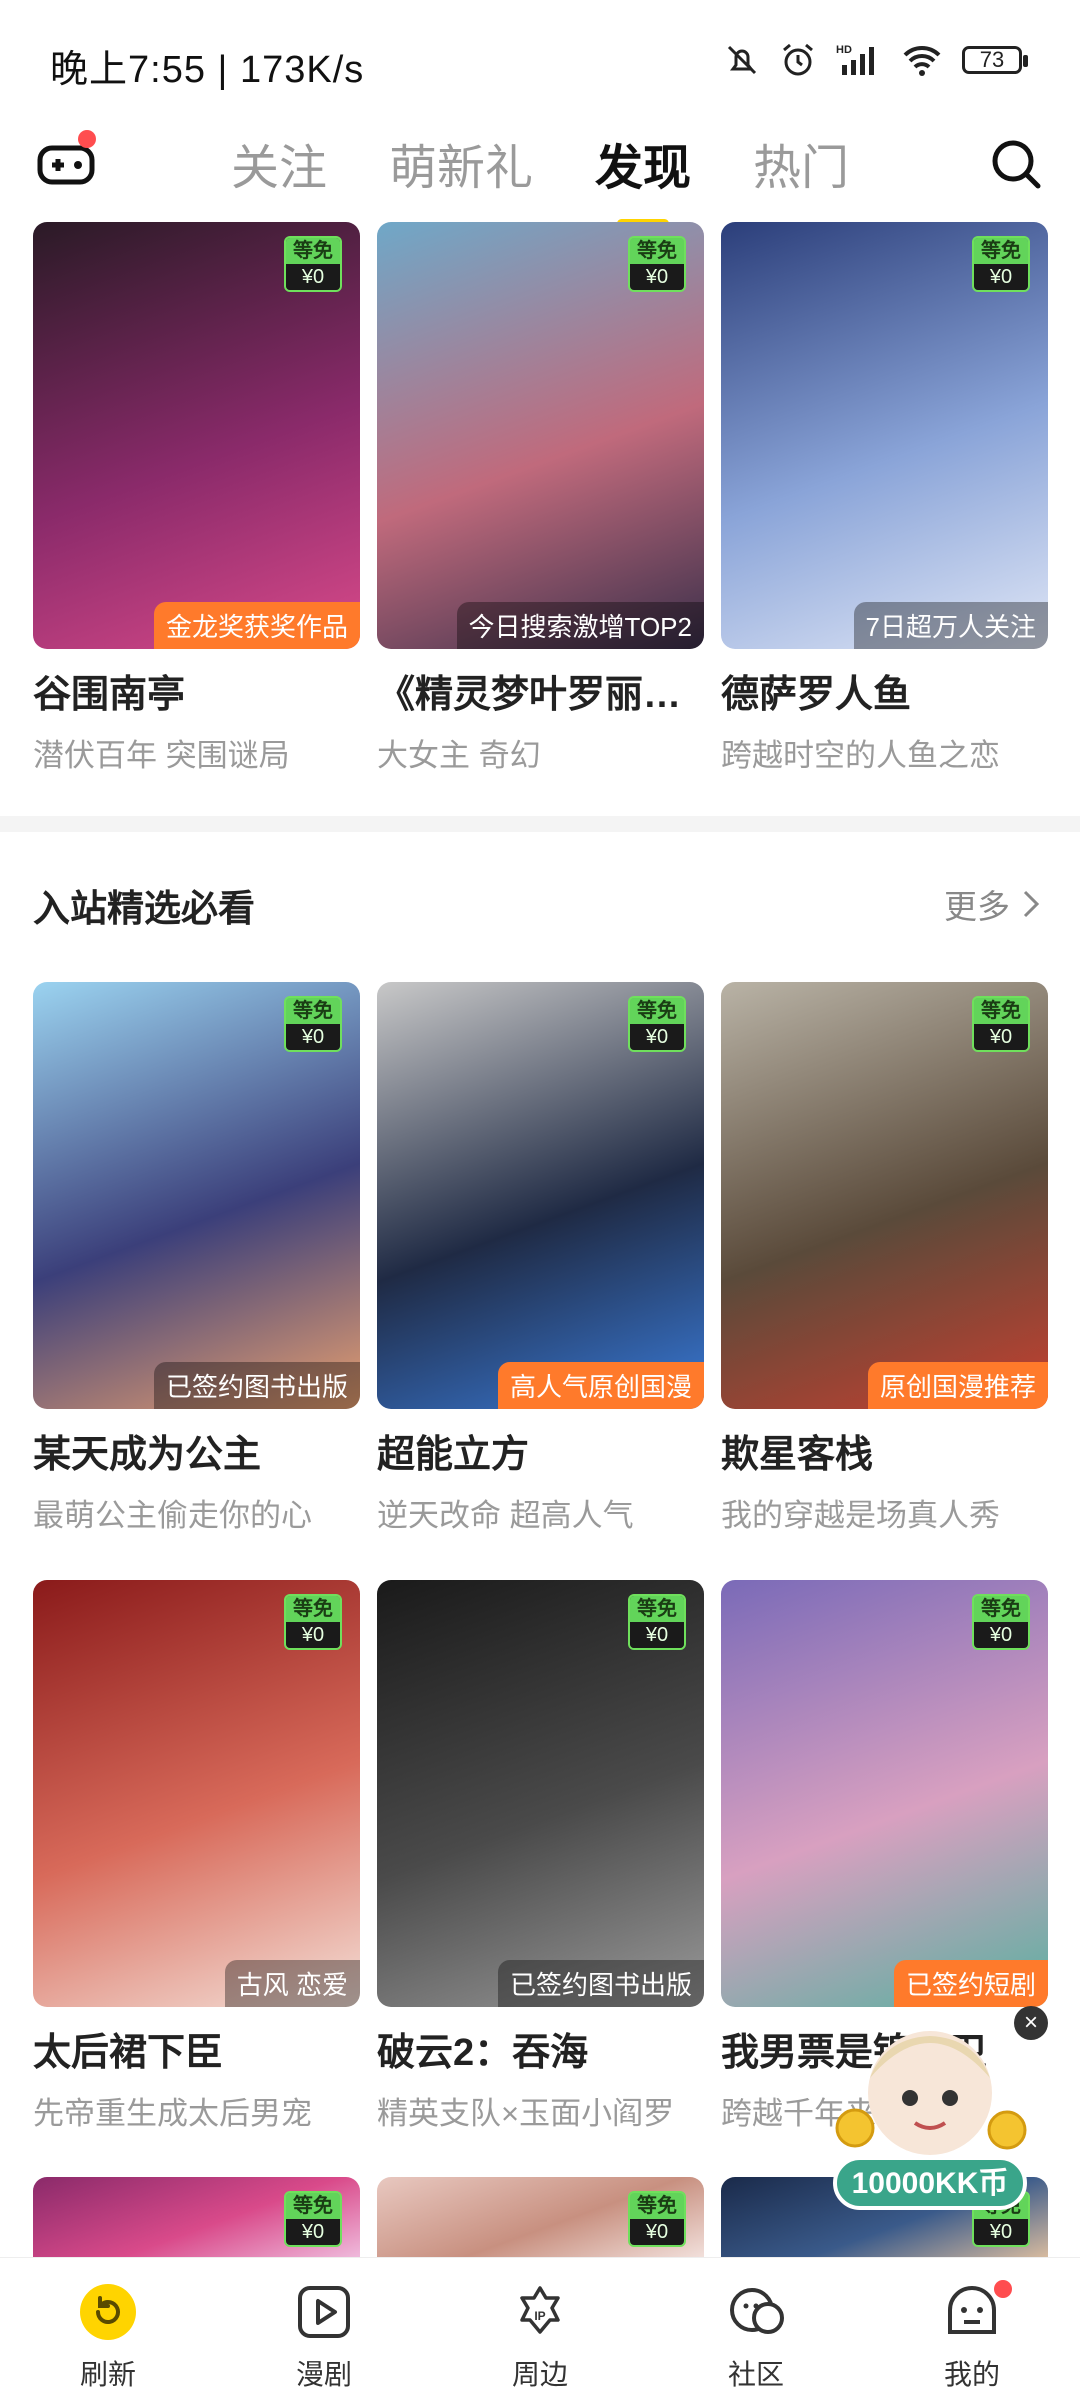 This screenshot has width=1080, height=2401. I want to click on bottom-nav-profile: 我的, so click(972, 2329).